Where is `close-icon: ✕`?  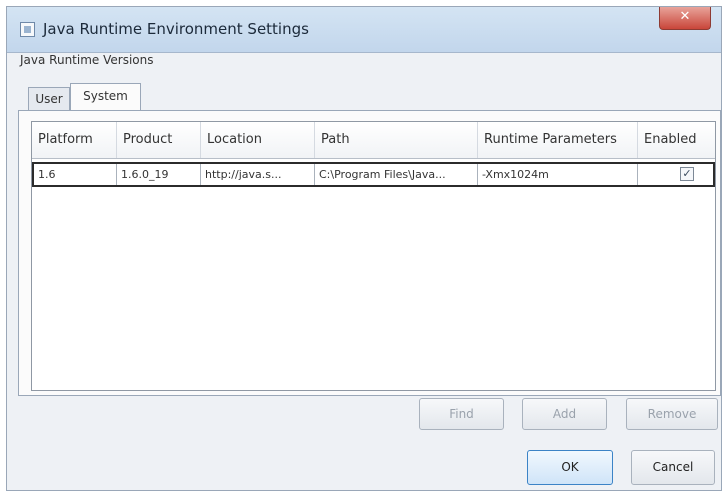 close-icon: ✕ is located at coordinates (685, 16).